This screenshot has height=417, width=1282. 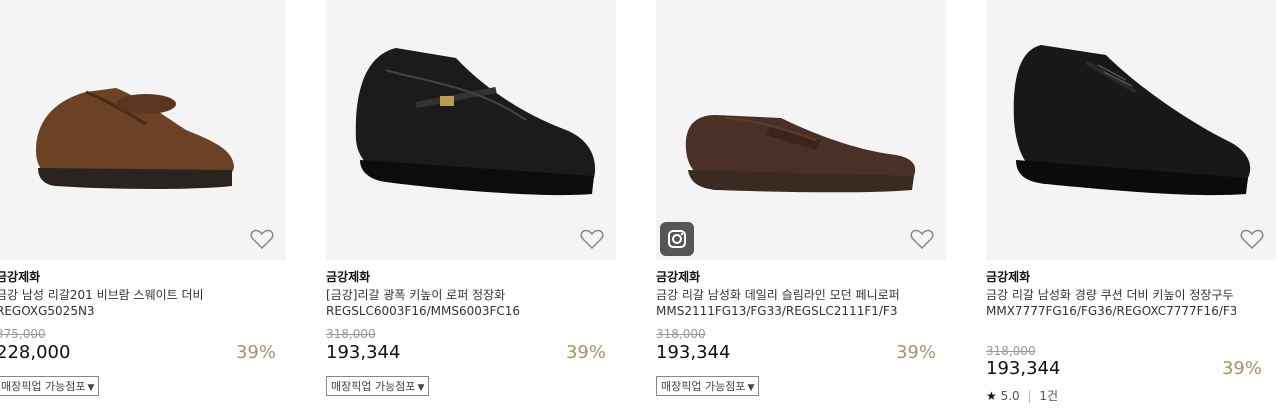 I want to click on review-count: 1건, so click(x=1049, y=396).